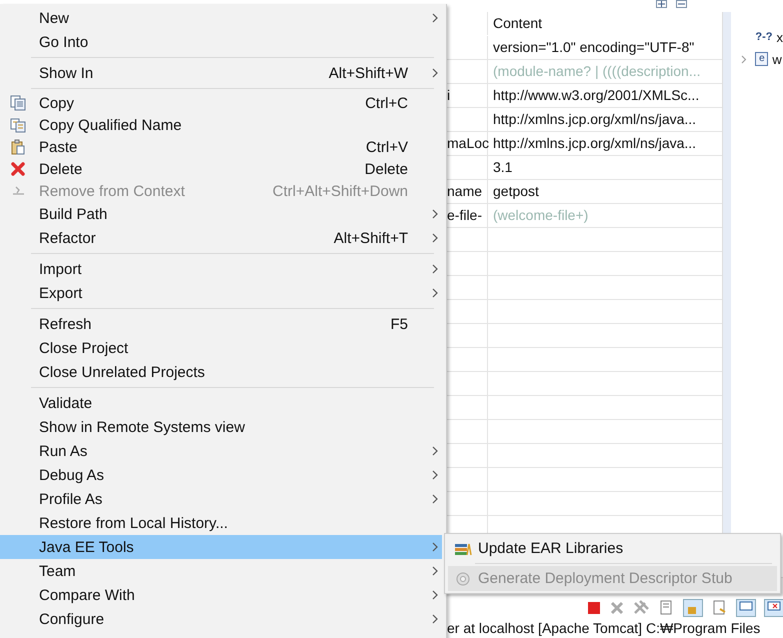 The width and height of the screenshot is (783, 638). Describe the element at coordinates (594, 47) in the screenshot. I see `content-cell-text: version="1.0" encoding="UTF-8"` at that location.